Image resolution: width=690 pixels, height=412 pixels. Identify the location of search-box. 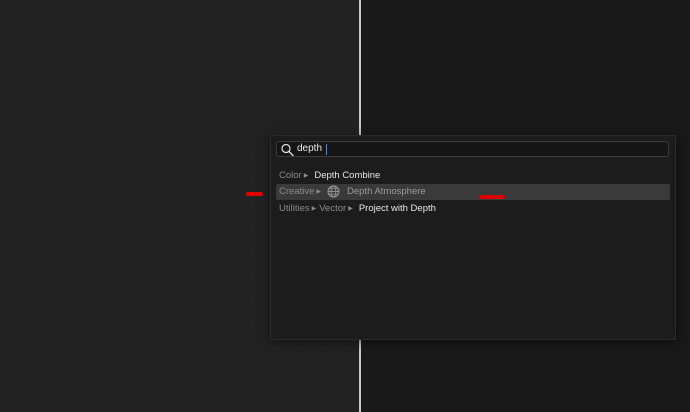
(472, 149).